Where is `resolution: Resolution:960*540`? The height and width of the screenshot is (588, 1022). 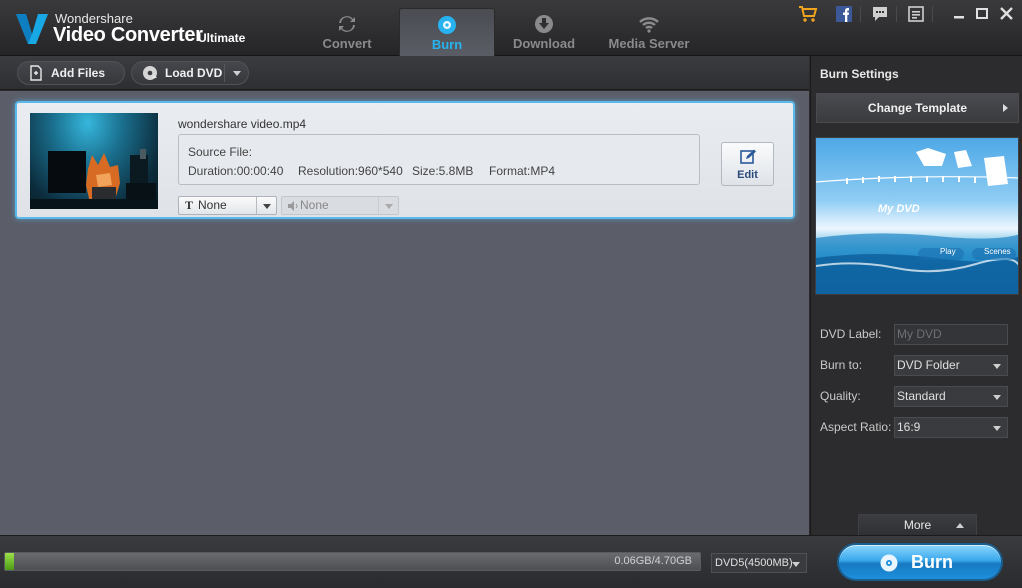 resolution: Resolution:960*540 is located at coordinates (350, 171).